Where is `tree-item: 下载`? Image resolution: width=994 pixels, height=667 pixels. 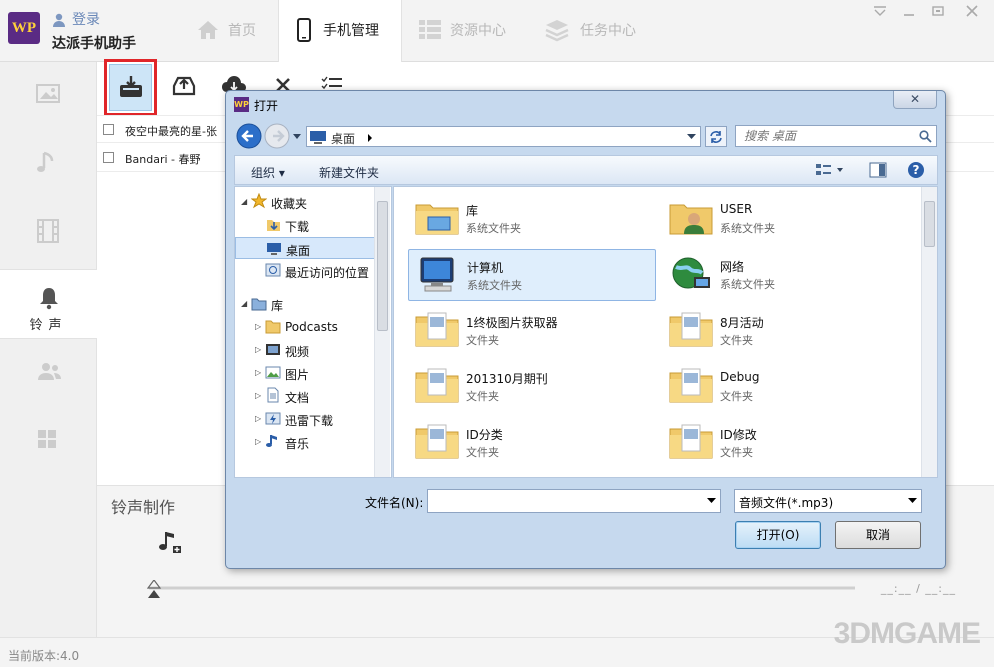 tree-item: 下载 is located at coordinates (305, 225).